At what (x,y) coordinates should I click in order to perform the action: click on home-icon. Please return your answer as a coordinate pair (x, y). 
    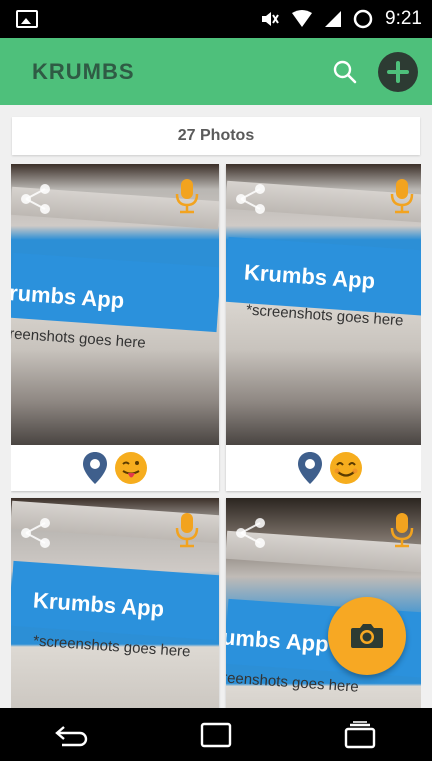
    Looking at the image, I should click on (216, 734).